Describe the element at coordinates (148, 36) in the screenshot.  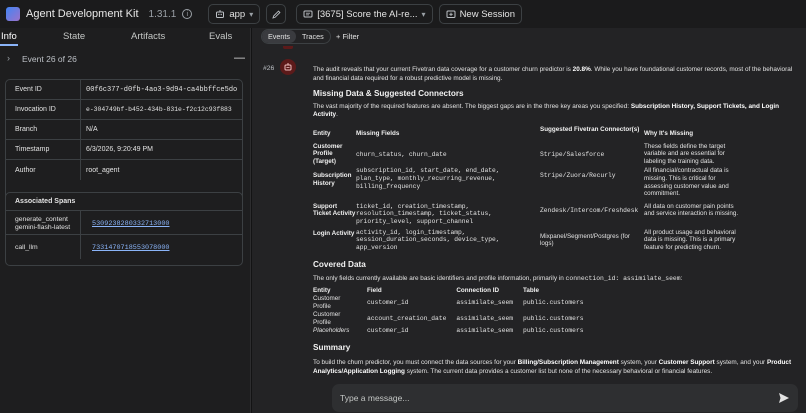
I see `tab-artifacts: Artifacts` at that location.